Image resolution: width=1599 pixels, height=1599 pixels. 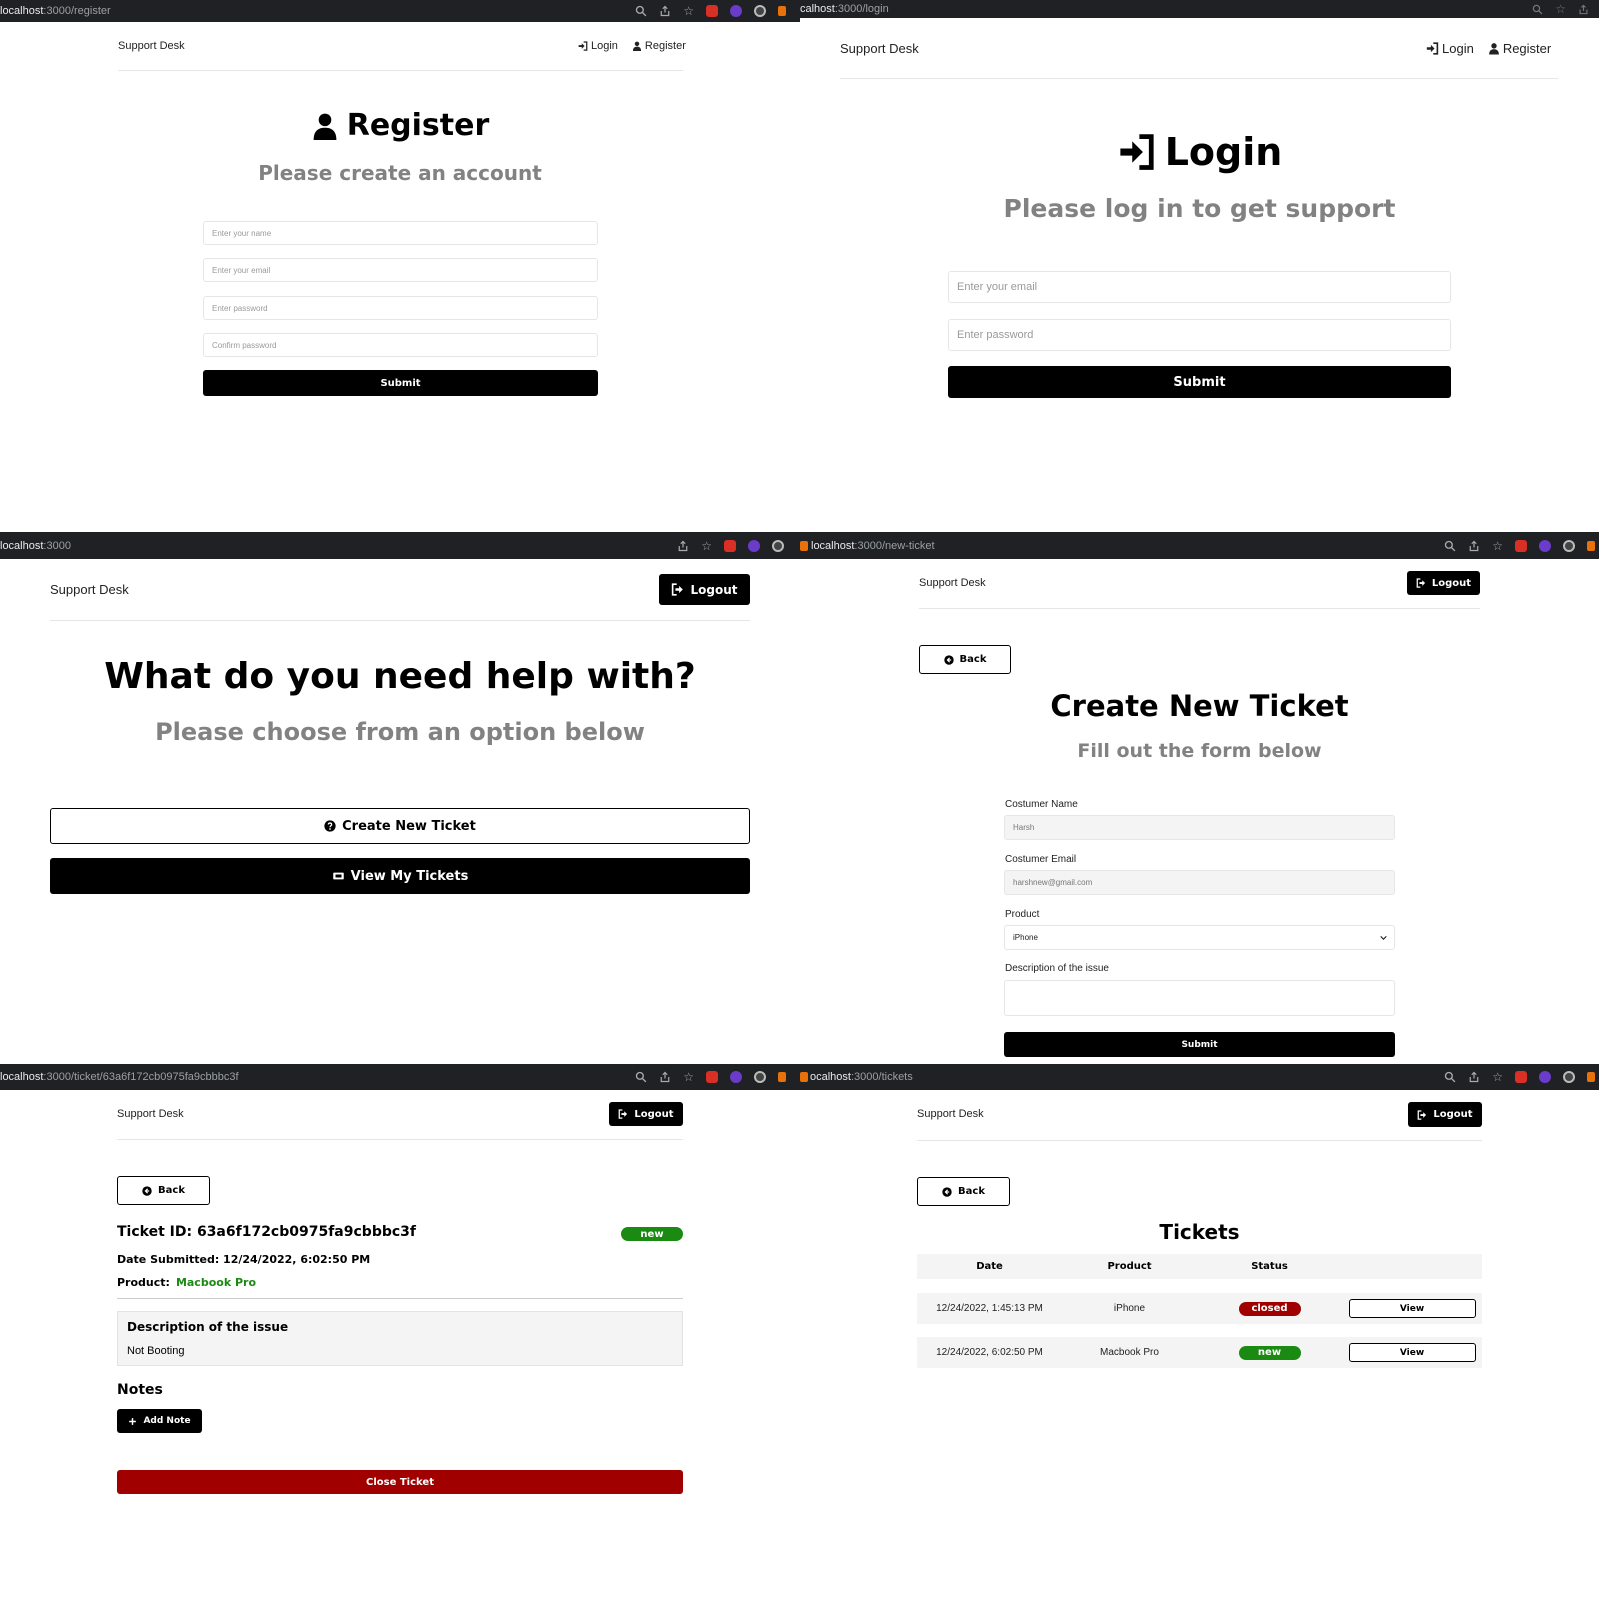 I want to click on status-badge: closed, so click(x=1269, y=1308).